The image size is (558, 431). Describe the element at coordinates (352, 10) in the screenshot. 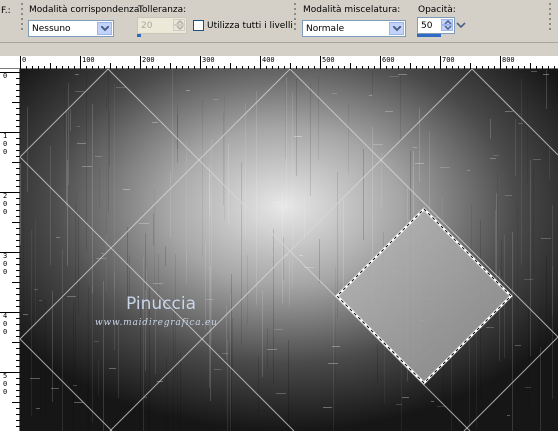

I see `blend-mode-label: Modalità miscelatura:` at that location.